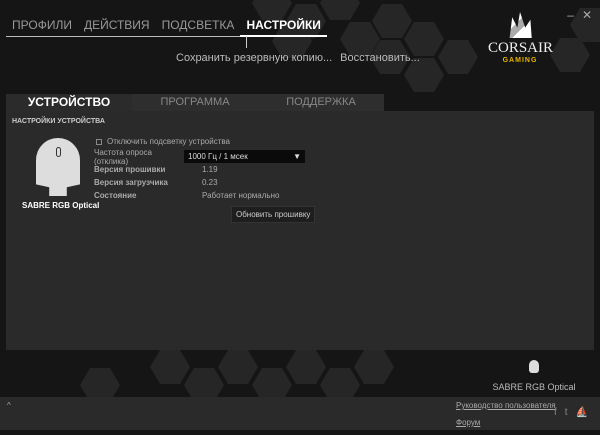 This screenshot has width=600, height=435. I want to click on nav-actions: ДЕЙСТВИЯ, so click(117, 27).